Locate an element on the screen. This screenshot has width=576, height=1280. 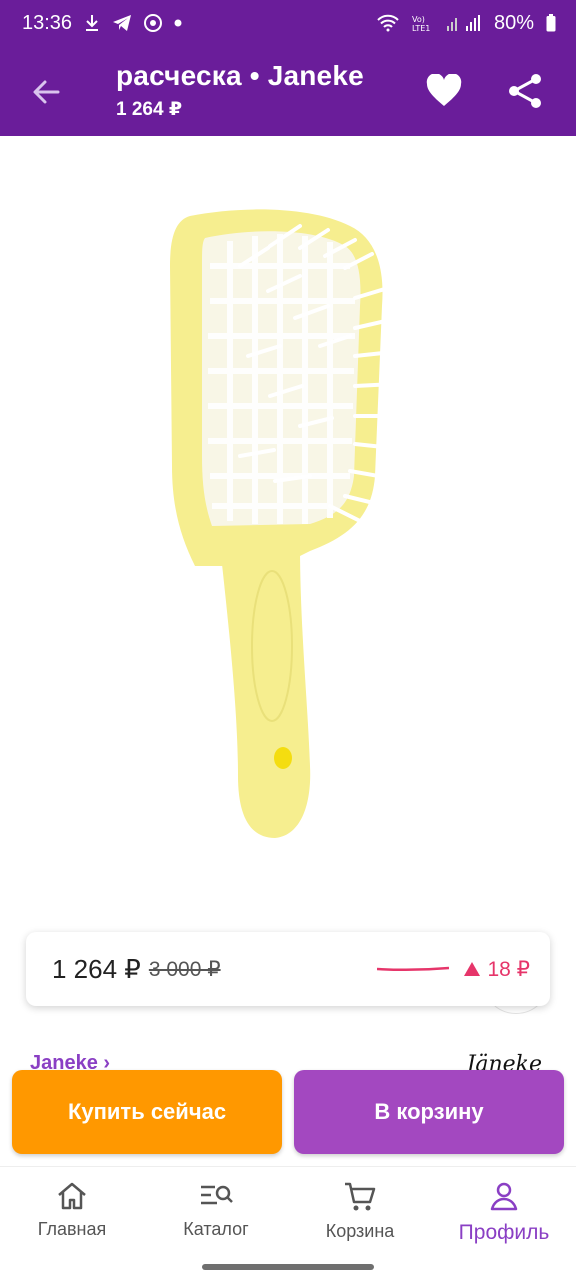
header-titles: расческа • Janeke 1 264 ₽ is located at coordinates (240, 90).